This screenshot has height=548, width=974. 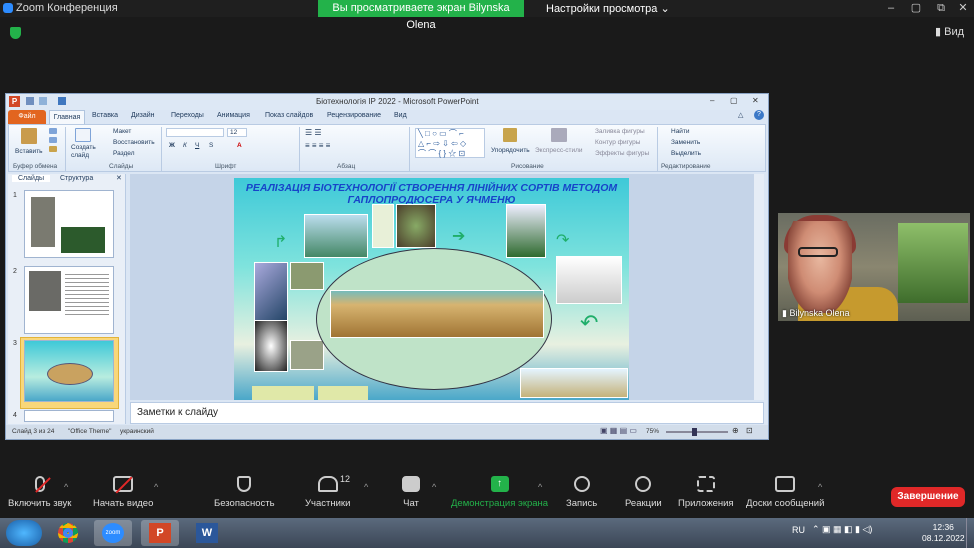 What do you see at coordinates (24, 533) in the screenshot?
I see `start-button-icon` at bounding box center [24, 533].